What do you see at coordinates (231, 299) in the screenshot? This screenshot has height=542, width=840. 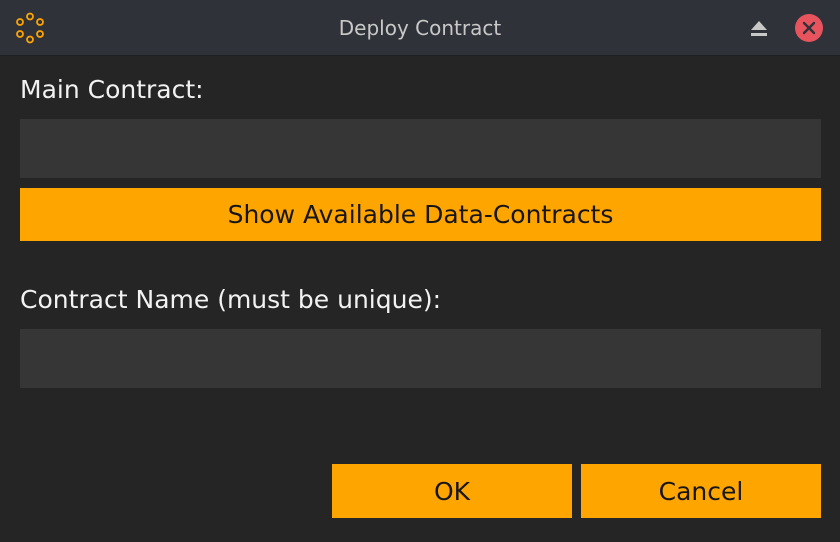 I see `contract-name-label: Contract Name (must be unique):` at bounding box center [231, 299].